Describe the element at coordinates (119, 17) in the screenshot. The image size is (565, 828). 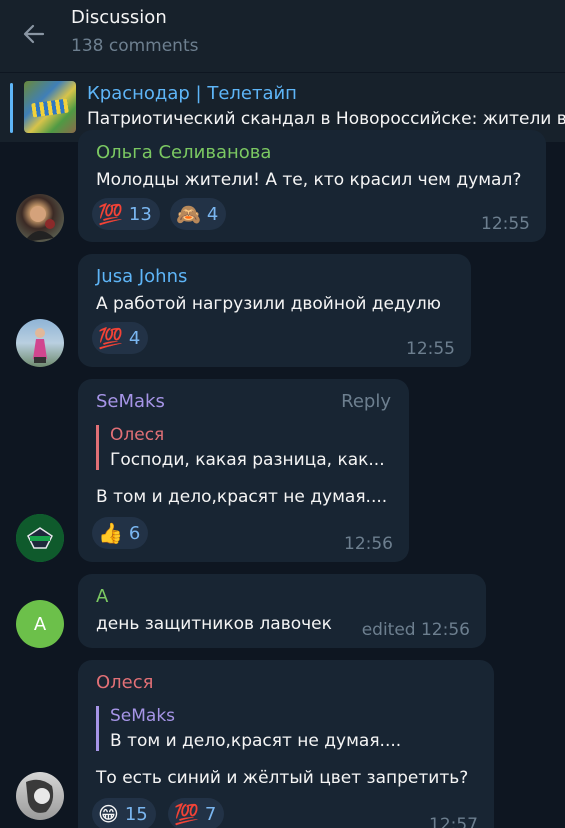
I see `page-title: Discussion` at that location.